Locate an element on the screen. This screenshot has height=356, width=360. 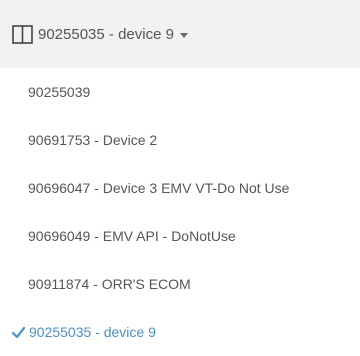
device-selector-dropdown: 90255035 - device 9 is located at coordinates (100, 34).